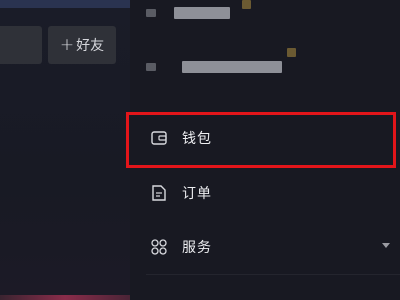  I want to click on services-grid-icon, so click(159, 247).